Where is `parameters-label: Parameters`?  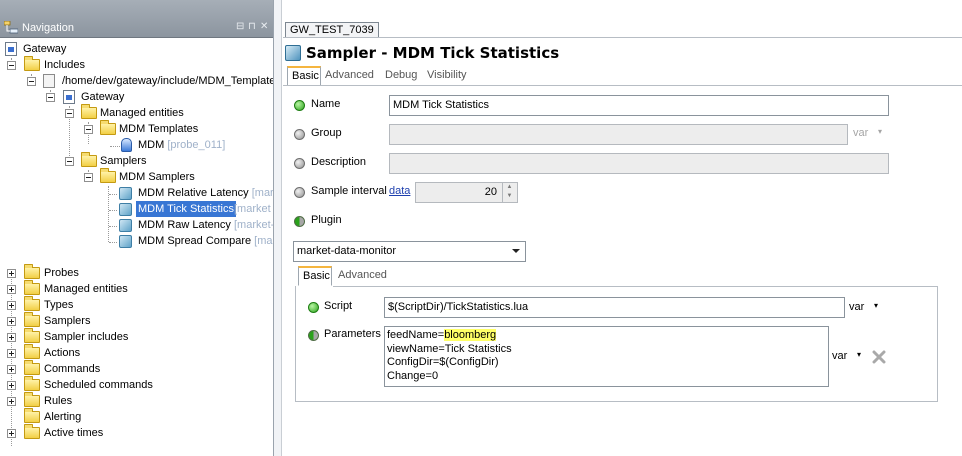 parameters-label: Parameters is located at coordinates (352, 334).